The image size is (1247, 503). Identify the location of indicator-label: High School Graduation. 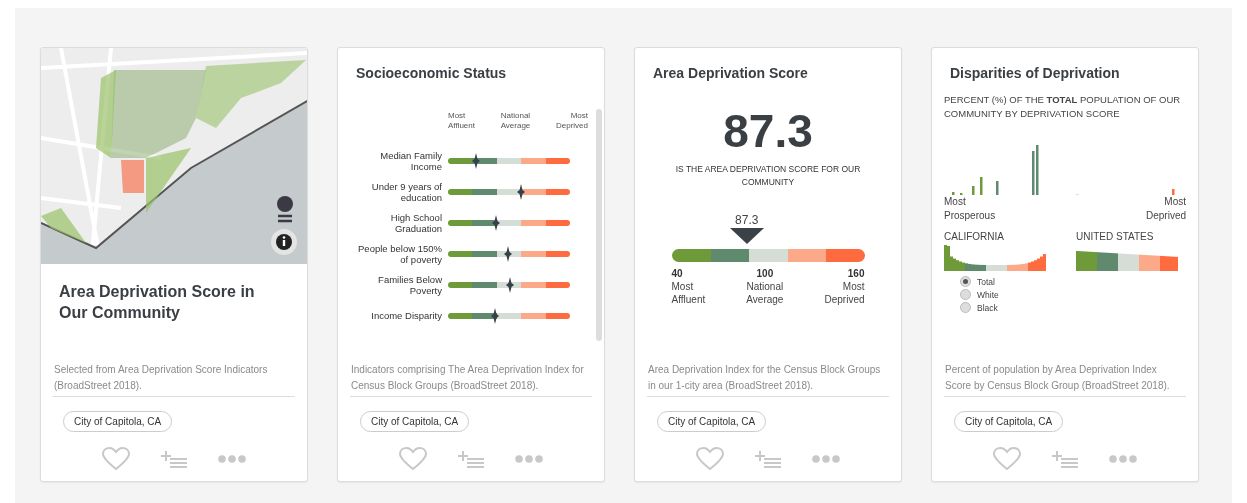
(415, 222).